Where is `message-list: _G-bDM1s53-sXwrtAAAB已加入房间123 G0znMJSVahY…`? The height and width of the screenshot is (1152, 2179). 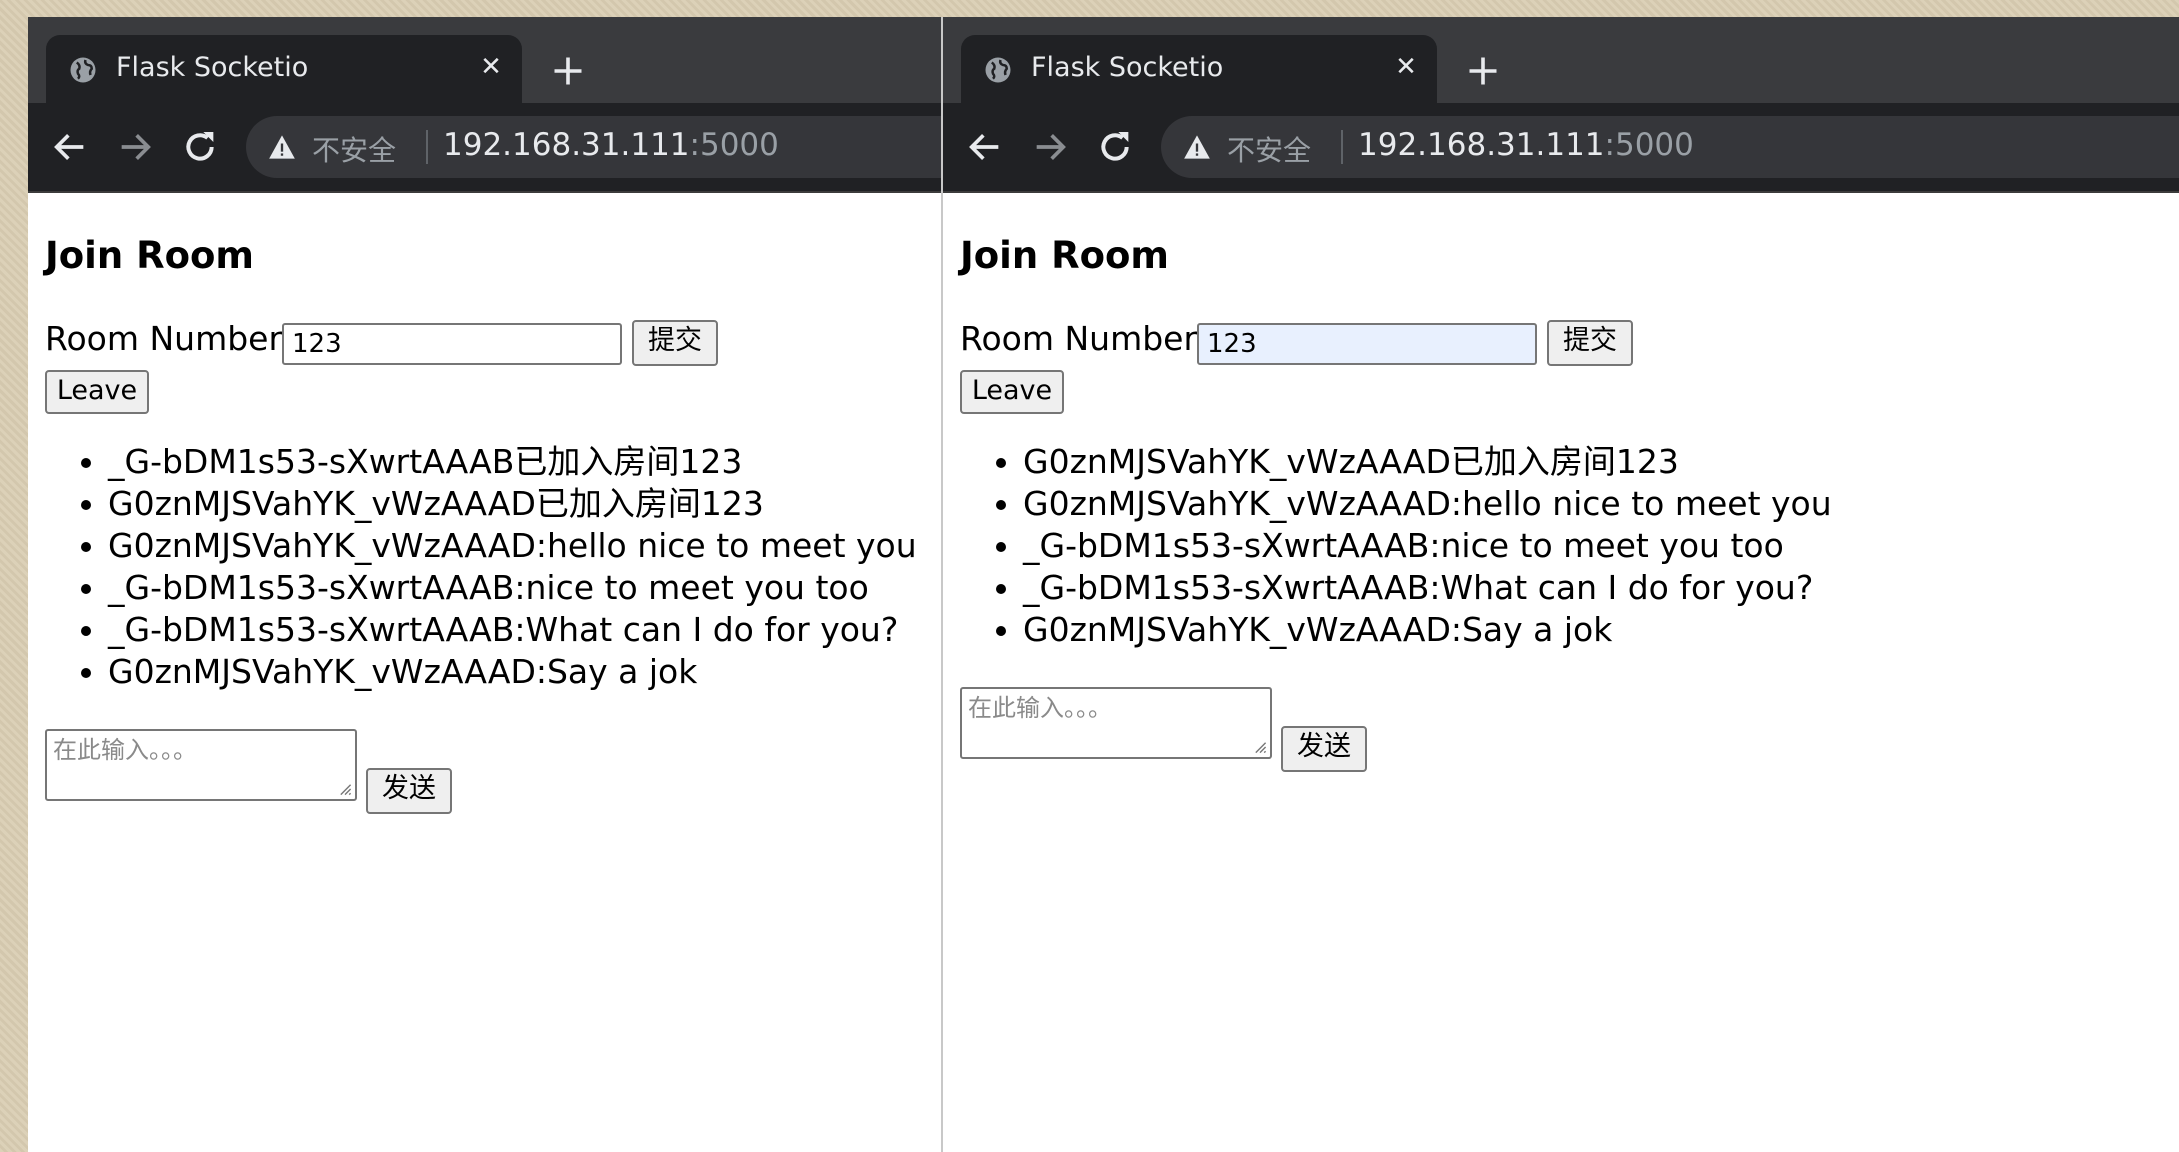 message-list: _G-bDM1s53-sXwrtAAAB已加入房间123 G0znMJSVahY… is located at coordinates (493, 567).